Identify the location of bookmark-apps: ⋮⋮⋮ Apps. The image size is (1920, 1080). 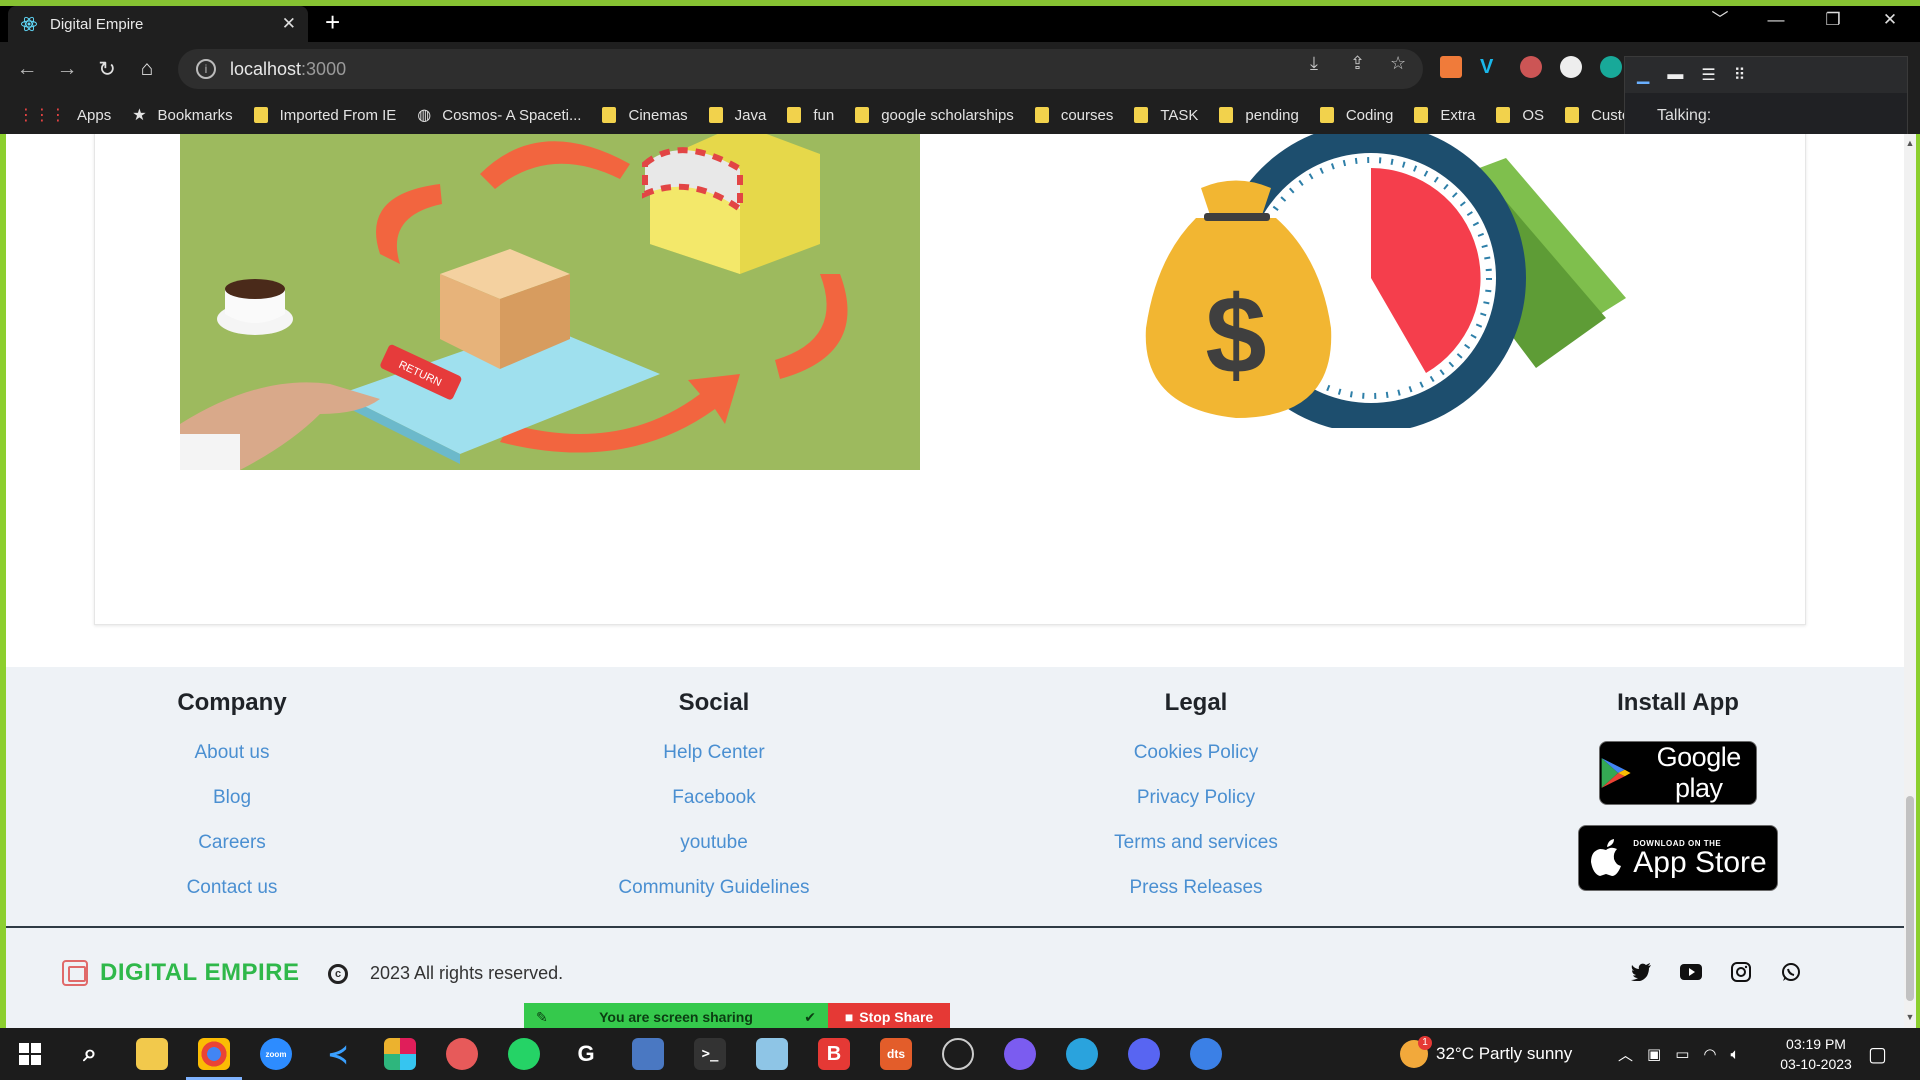
(64, 115).